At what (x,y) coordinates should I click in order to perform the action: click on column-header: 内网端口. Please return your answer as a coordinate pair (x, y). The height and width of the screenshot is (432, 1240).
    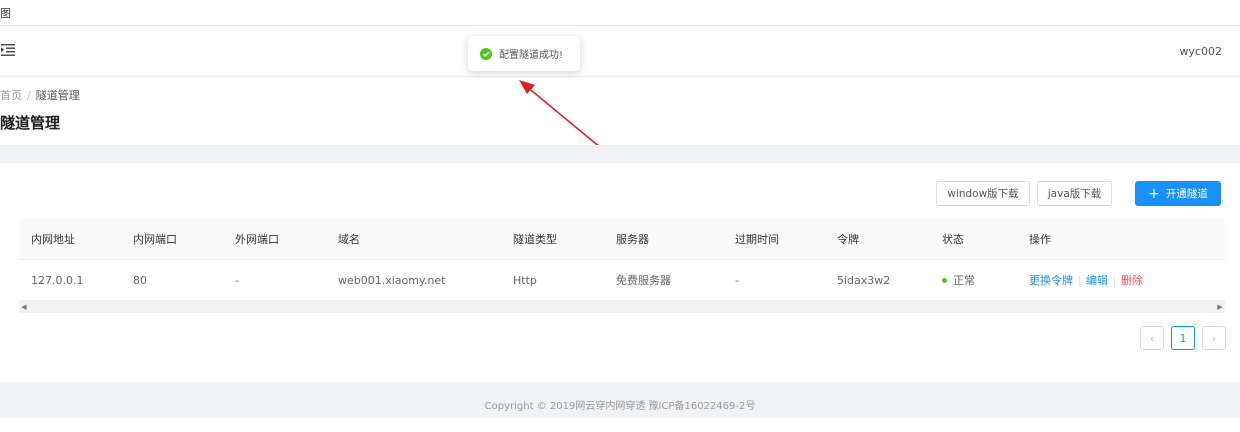
    Looking at the image, I should click on (155, 239).